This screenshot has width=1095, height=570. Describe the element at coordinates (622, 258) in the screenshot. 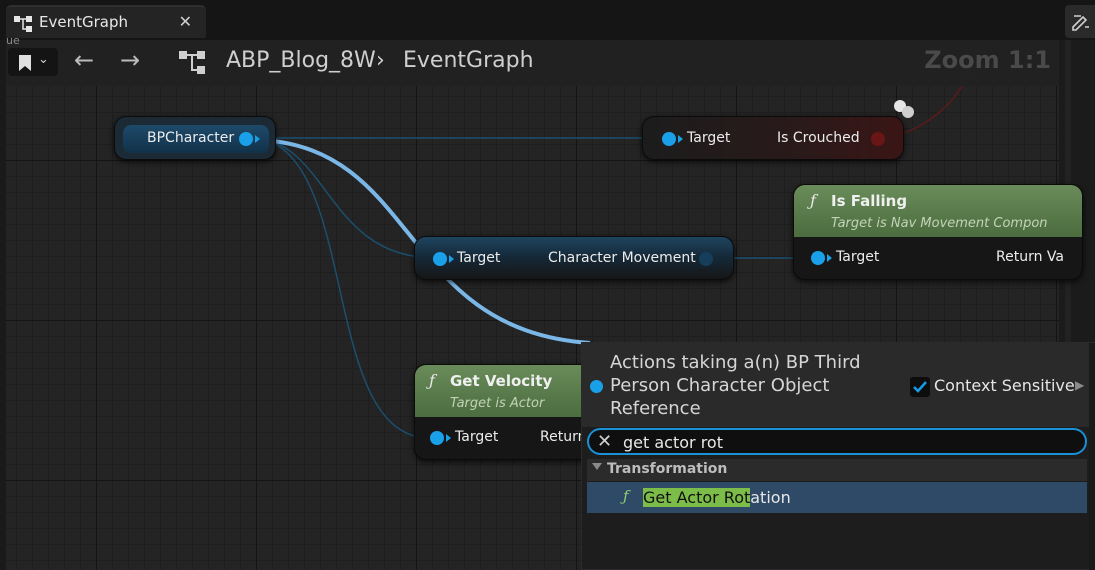

I see `char-movement-output-label: Character Movement` at that location.